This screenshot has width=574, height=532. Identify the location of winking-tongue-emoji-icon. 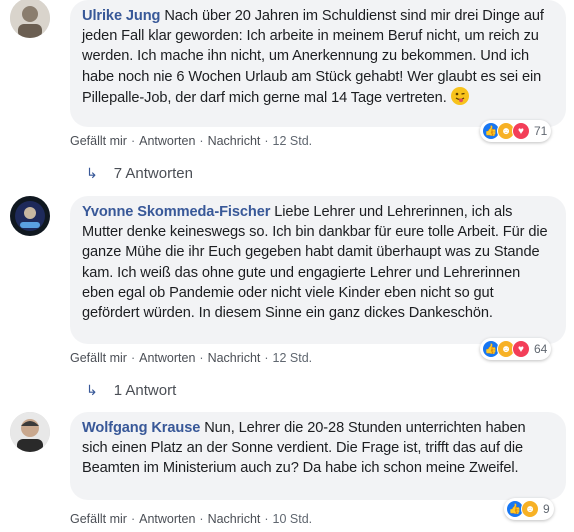
(459, 95).